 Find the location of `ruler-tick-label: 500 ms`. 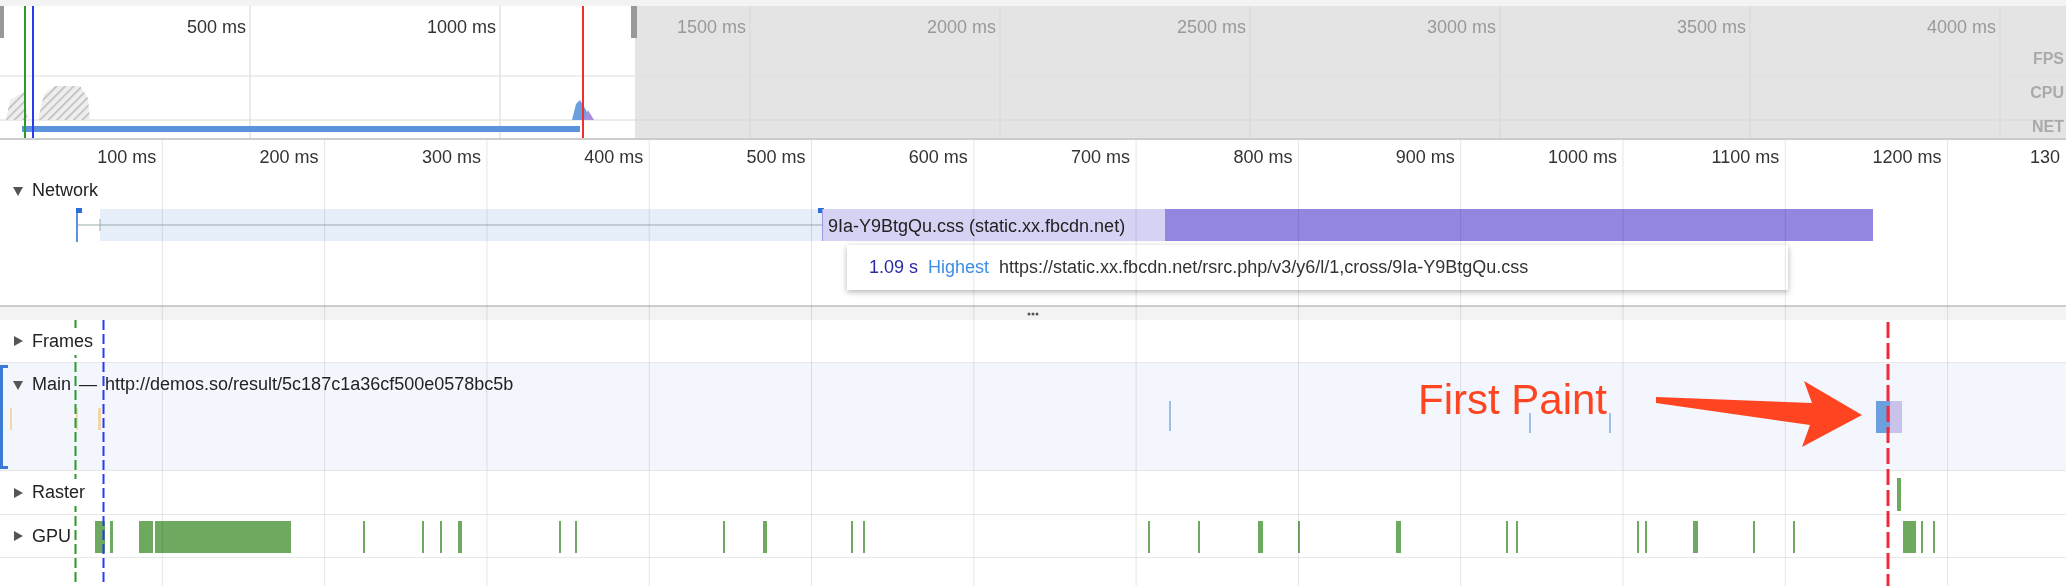

ruler-tick-label: 500 ms is located at coordinates (776, 157).